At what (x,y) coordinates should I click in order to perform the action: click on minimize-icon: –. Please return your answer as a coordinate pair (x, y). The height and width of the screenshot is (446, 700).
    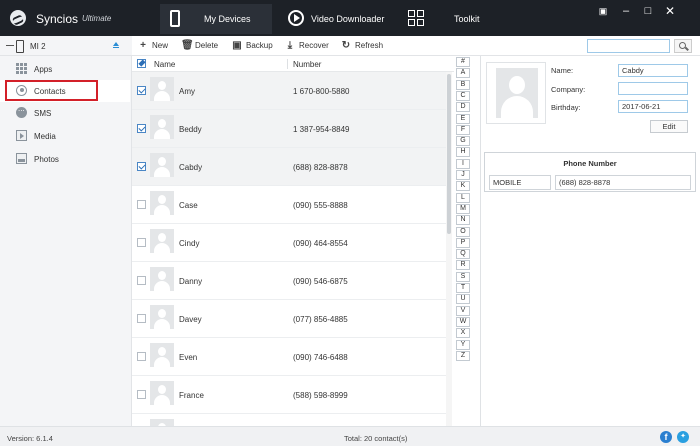
    Looking at the image, I should click on (626, 11).